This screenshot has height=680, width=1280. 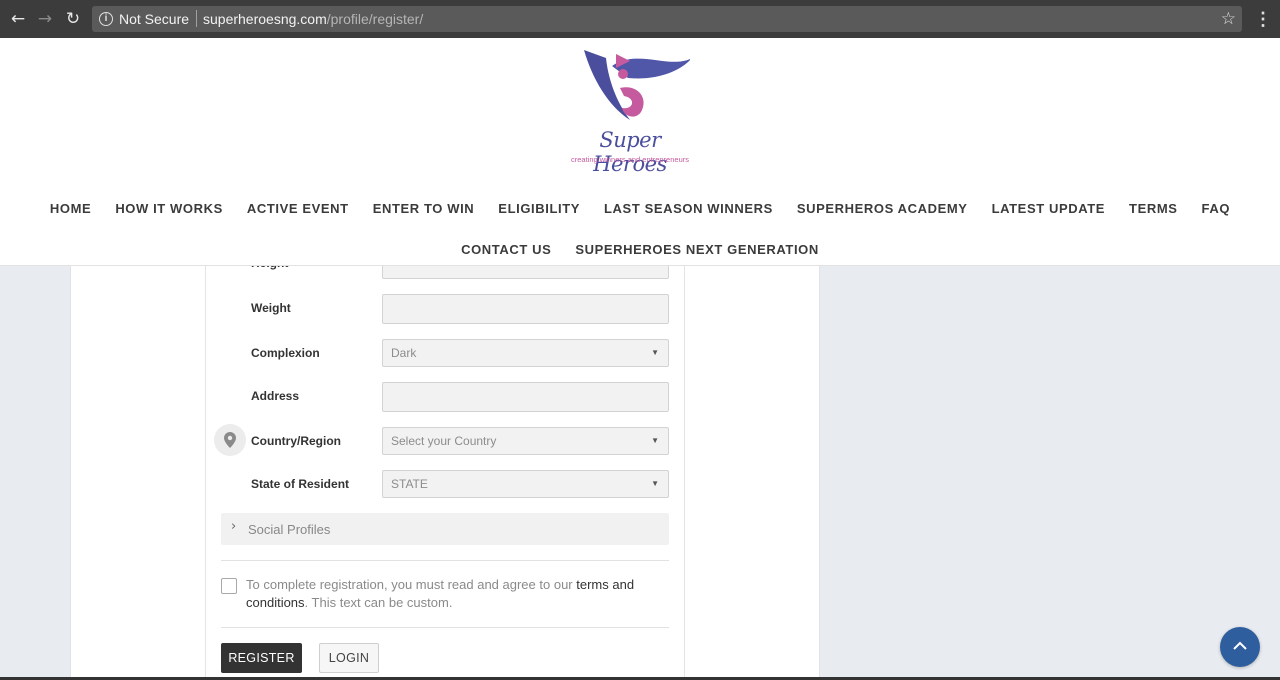 What do you see at coordinates (1153, 208) in the screenshot?
I see `nav-terms: TERMS` at bounding box center [1153, 208].